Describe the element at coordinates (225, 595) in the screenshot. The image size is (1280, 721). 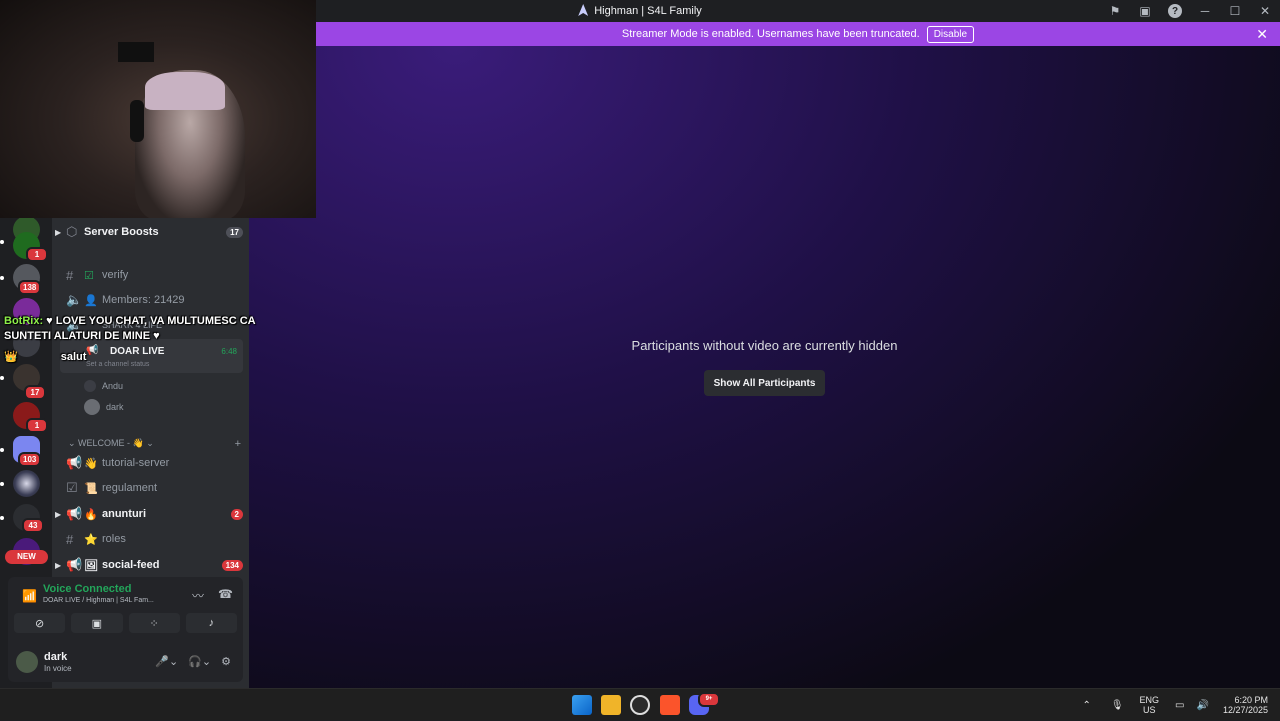
I see `disconnect-icon: ☎` at that location.